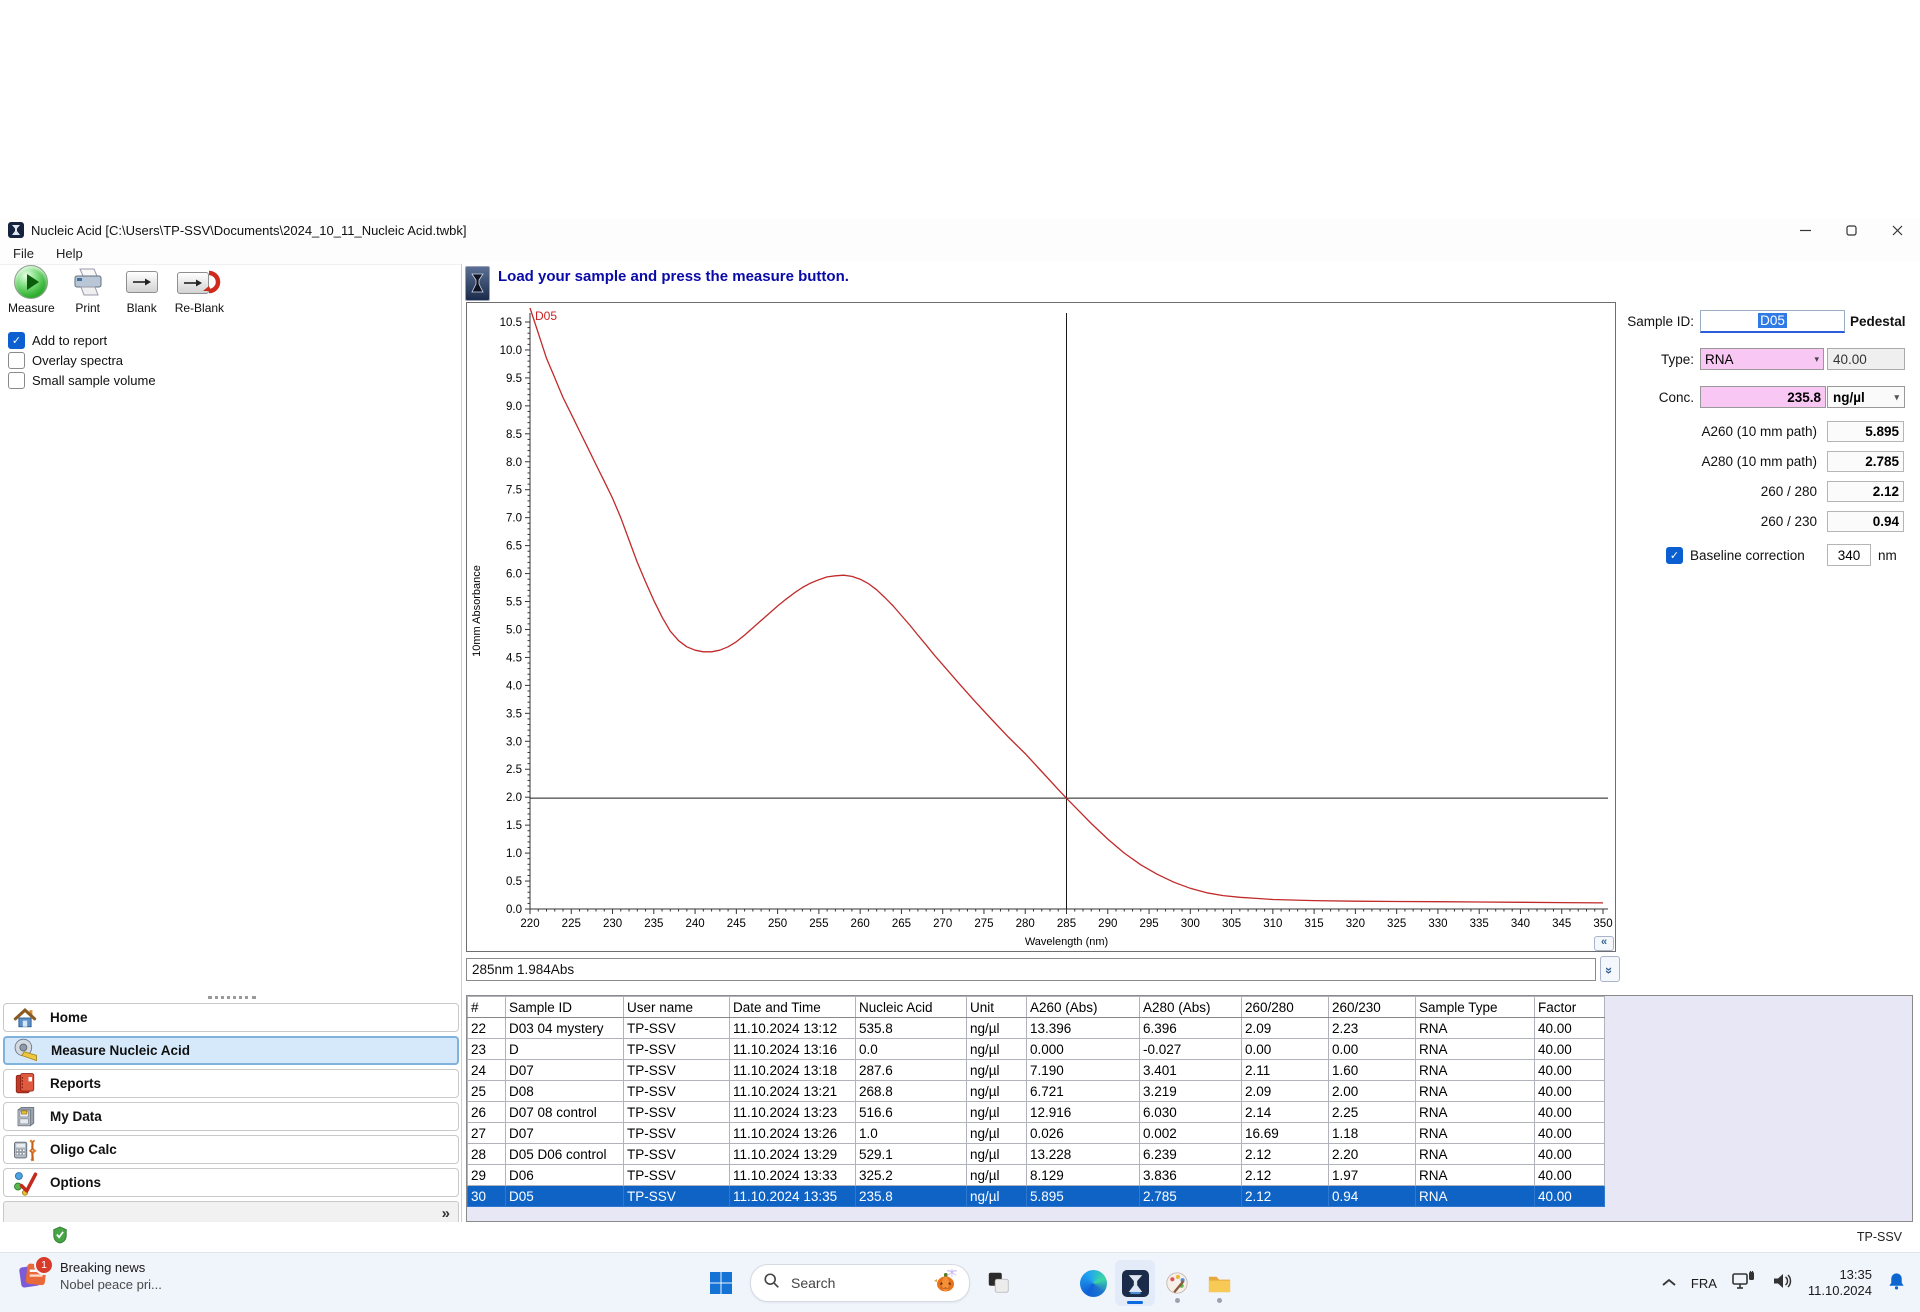 Image resolution: width=1920 pixels, height=1312 pixels. I want to click on cell: 29, so click(486, 1175).